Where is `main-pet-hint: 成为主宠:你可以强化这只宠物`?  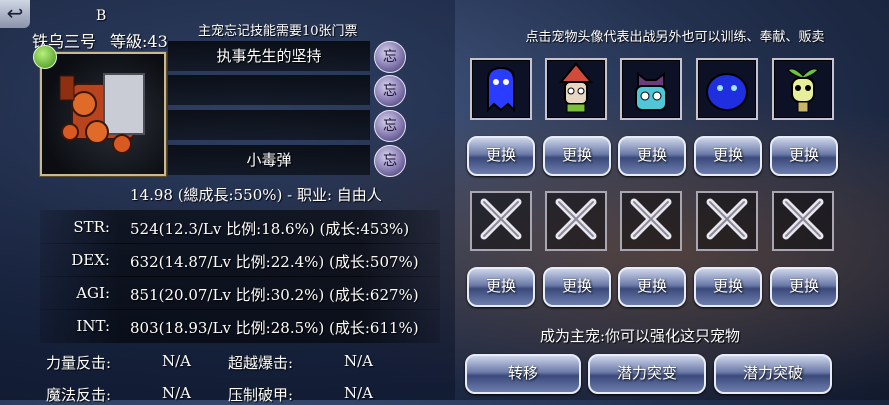 main-pet-hint: 成为主宠:你可以强化这只宠物 is located at coordinates (640, 336).